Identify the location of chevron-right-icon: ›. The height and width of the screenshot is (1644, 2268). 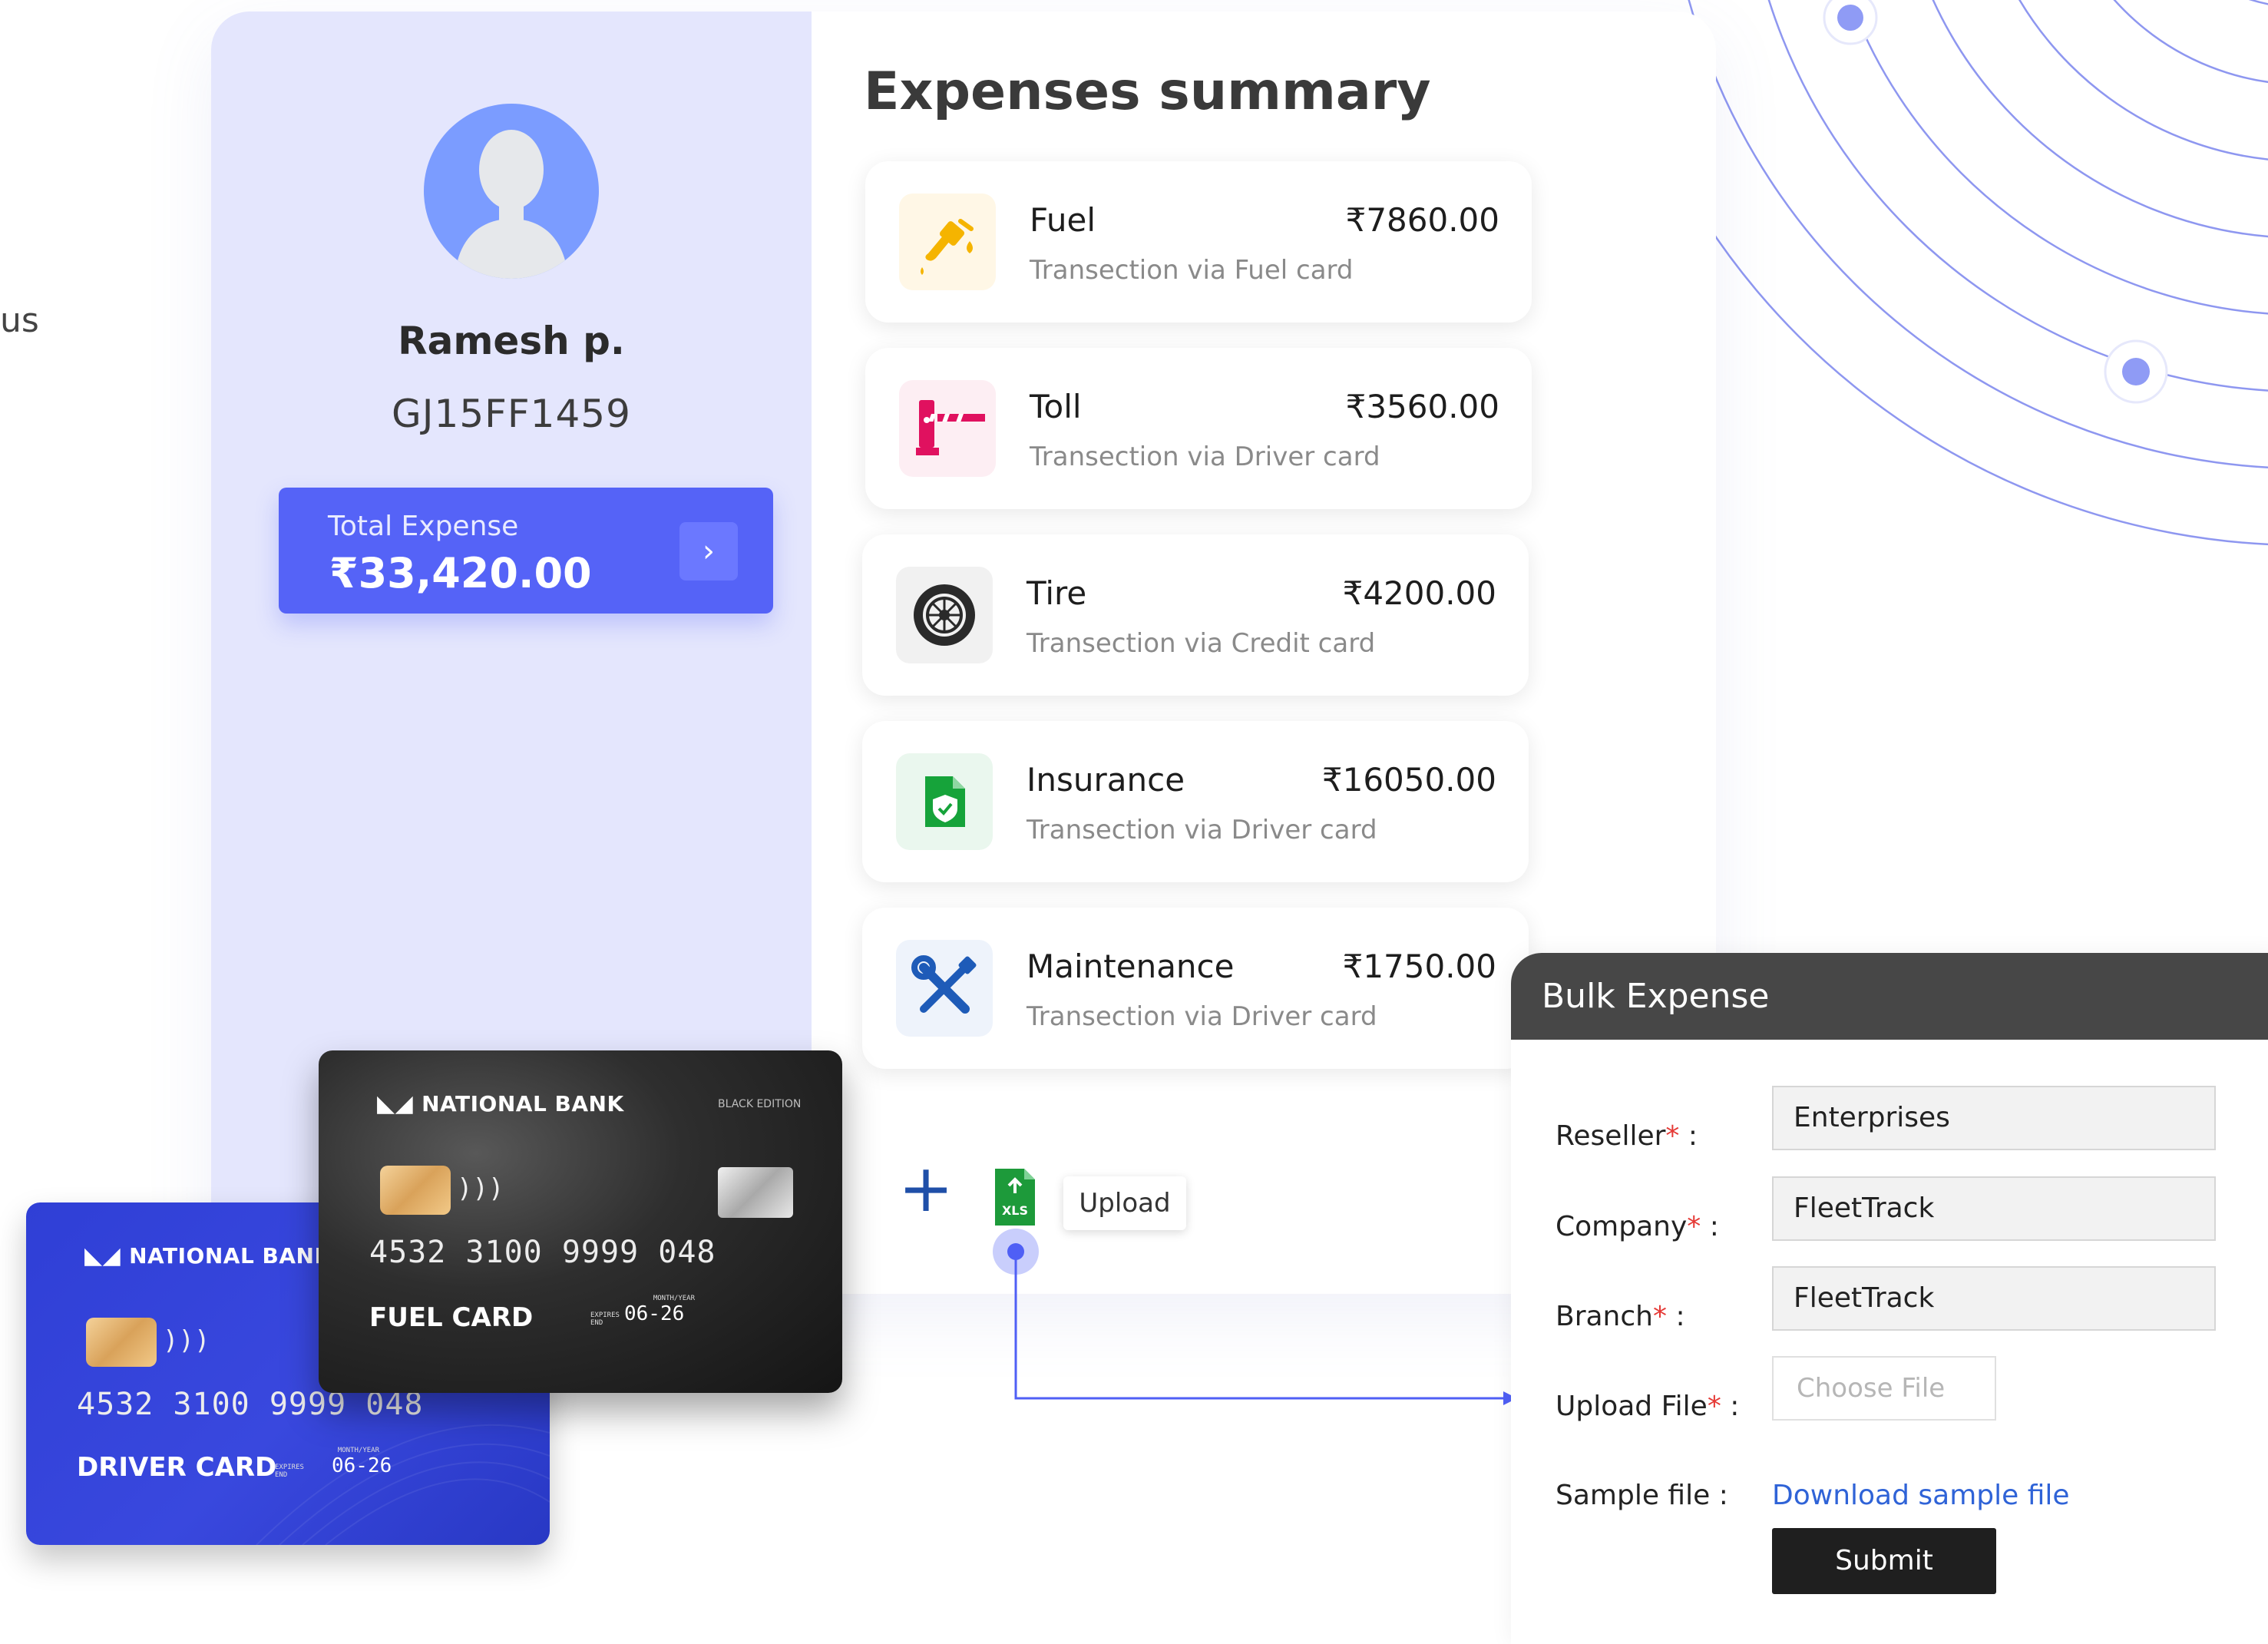
(709, 552).